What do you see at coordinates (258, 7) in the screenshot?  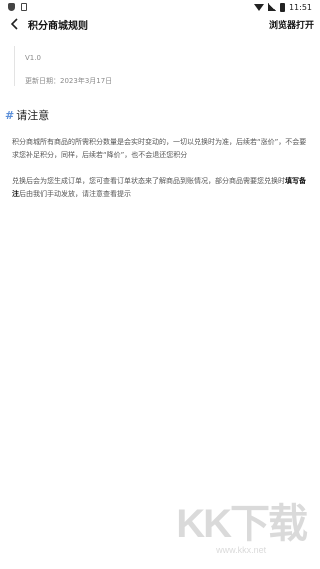 I see `wifi-icon` at bounding box center [258, 7].